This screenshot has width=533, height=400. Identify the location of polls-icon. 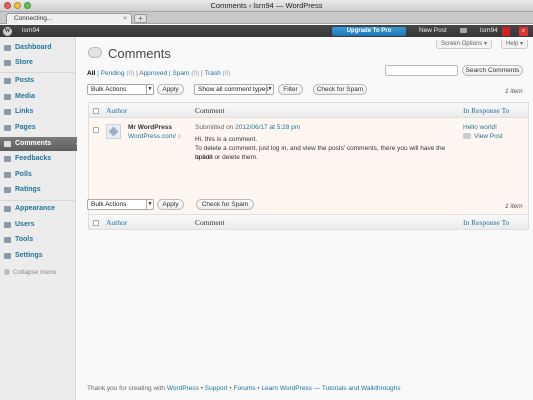
(7, 175).